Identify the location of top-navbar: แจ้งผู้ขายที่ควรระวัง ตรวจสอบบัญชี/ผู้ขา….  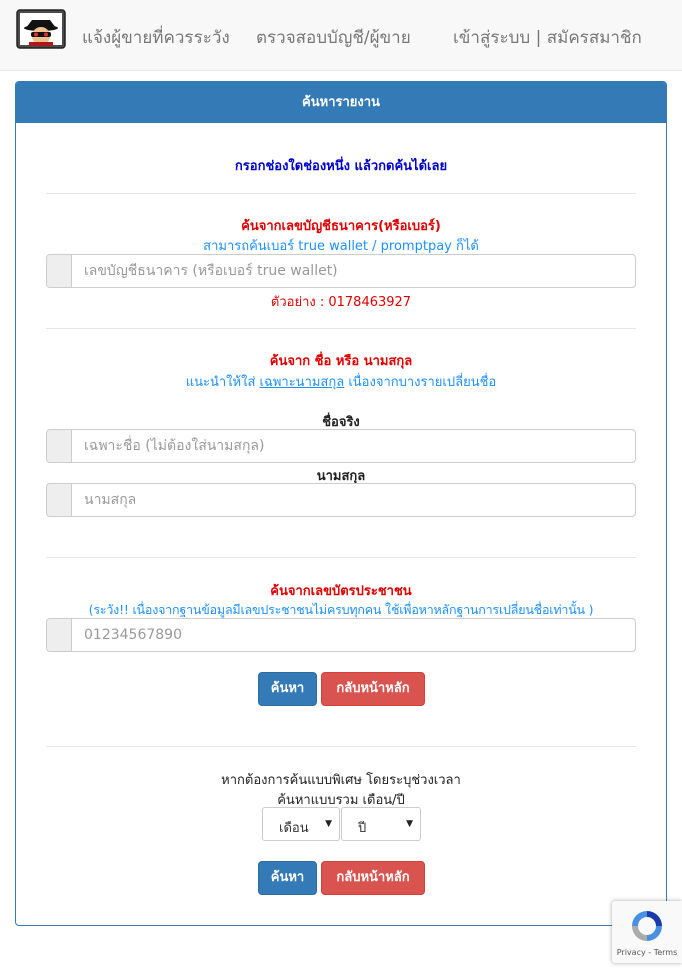
(341, 35).